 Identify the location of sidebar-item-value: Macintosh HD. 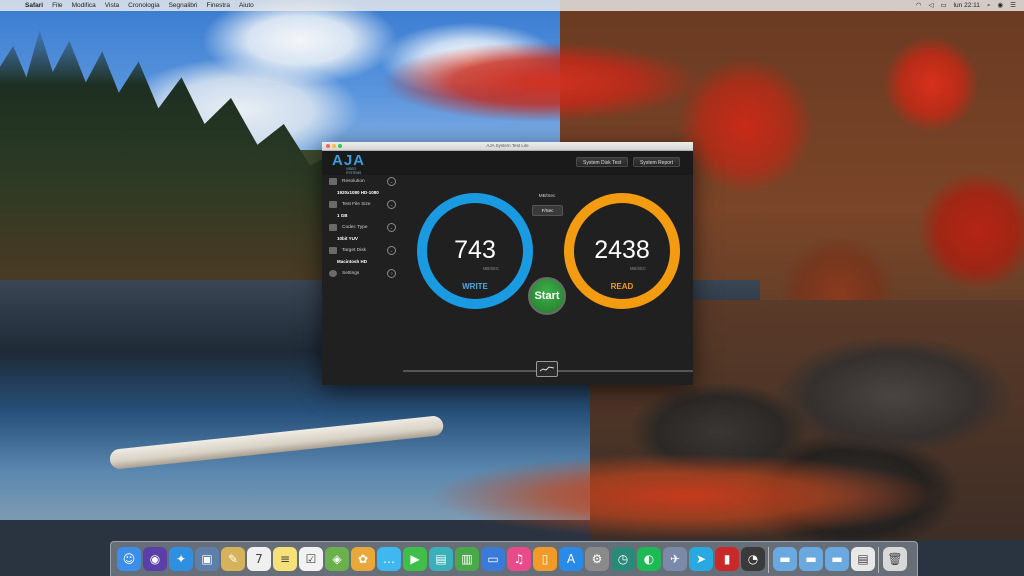
(352, 261).